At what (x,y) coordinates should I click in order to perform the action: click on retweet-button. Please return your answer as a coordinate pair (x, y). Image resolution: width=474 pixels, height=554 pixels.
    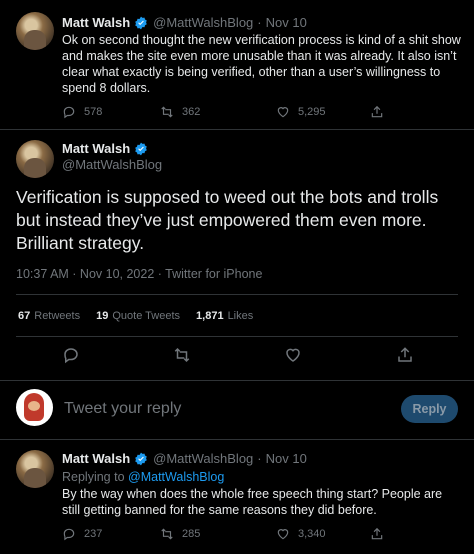
    Looking at the image, I should click on (182, 355).